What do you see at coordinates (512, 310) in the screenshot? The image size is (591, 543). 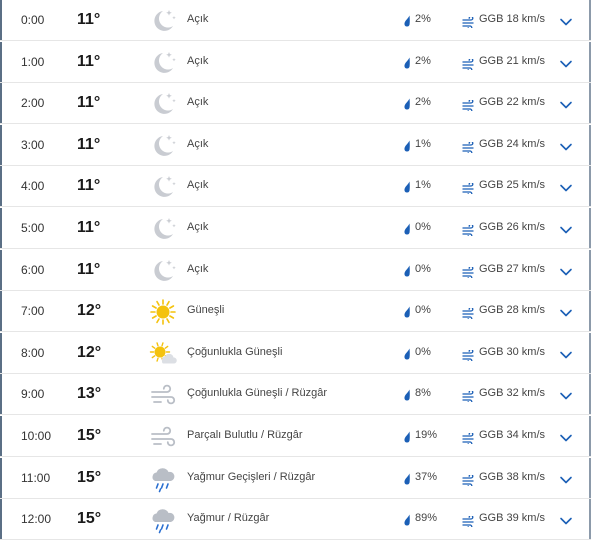 I see `wind-speed: GGB 28 km/s` at bounding box center [512, 310].